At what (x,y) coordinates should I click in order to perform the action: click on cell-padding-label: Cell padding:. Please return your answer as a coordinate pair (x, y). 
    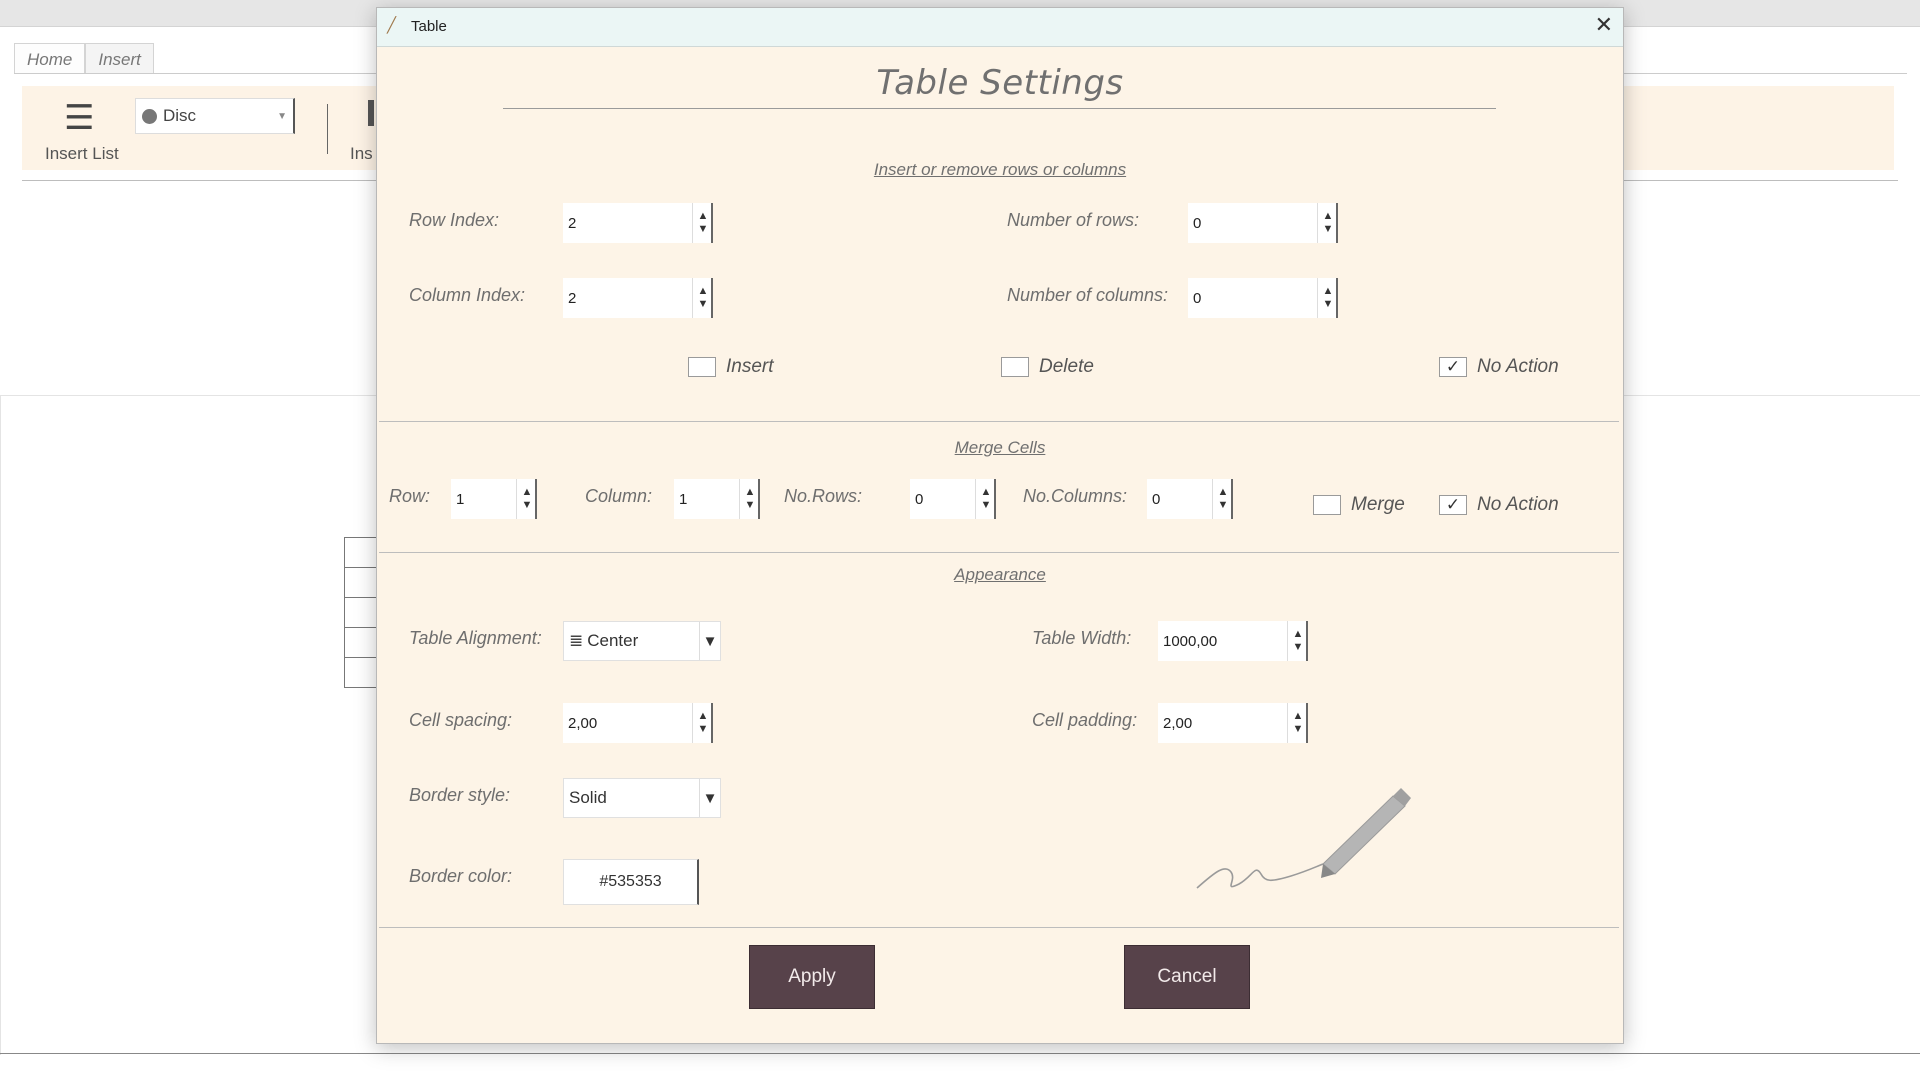
    Looking at the image, I should click on (1085, 720).